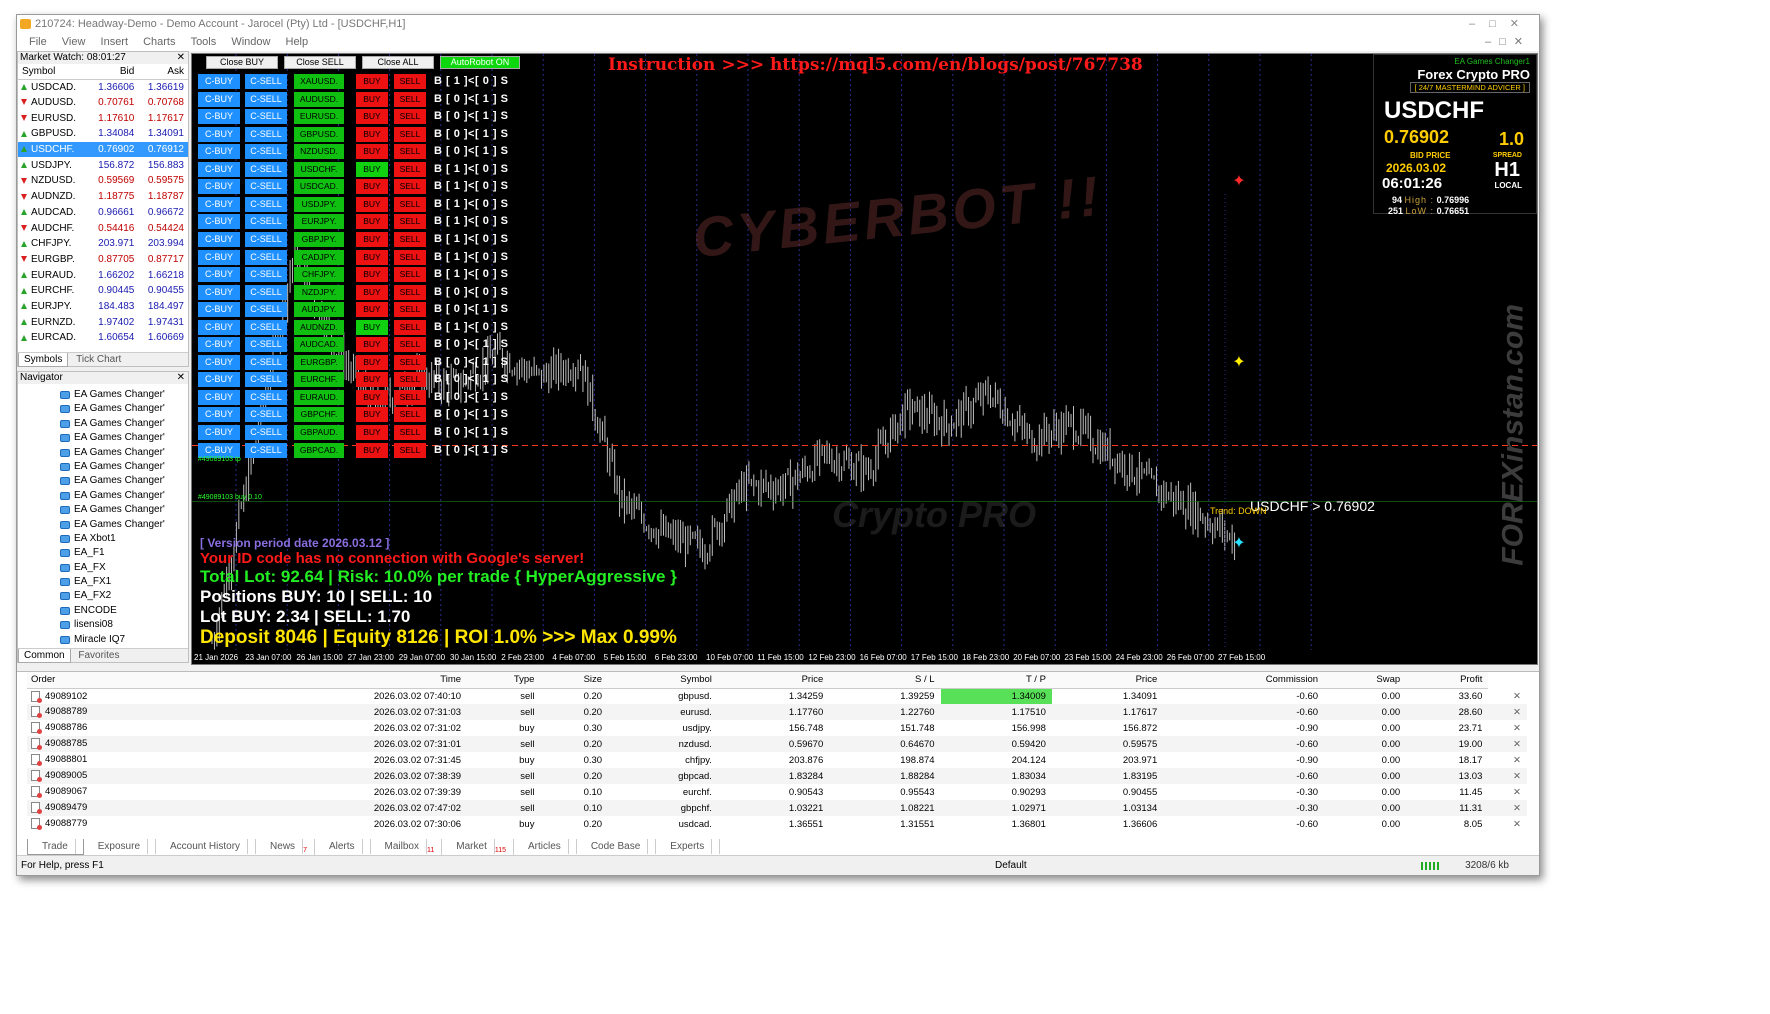 The height and width of the screenshot is (1014, 1770). I want to click on menu-file: File, so click(38, 42).